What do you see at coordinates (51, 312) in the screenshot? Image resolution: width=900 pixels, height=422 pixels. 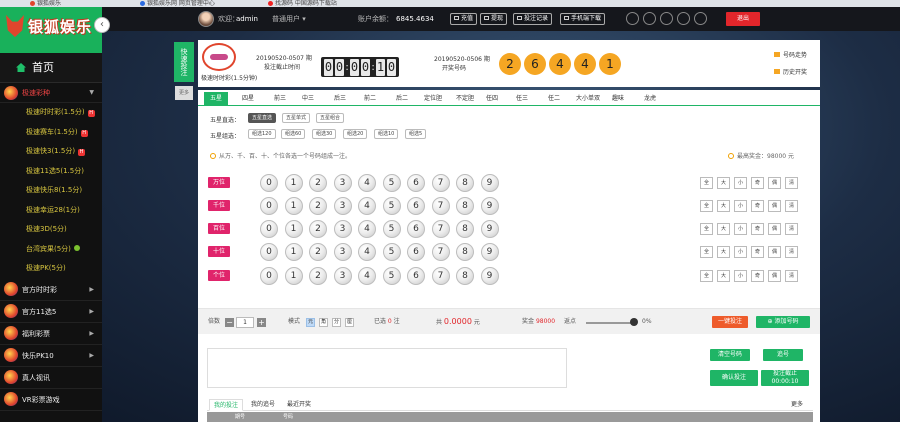 I see `sidebar-group-official-11x5: 官方11选5 ▶` at bounding box center [51, 312].